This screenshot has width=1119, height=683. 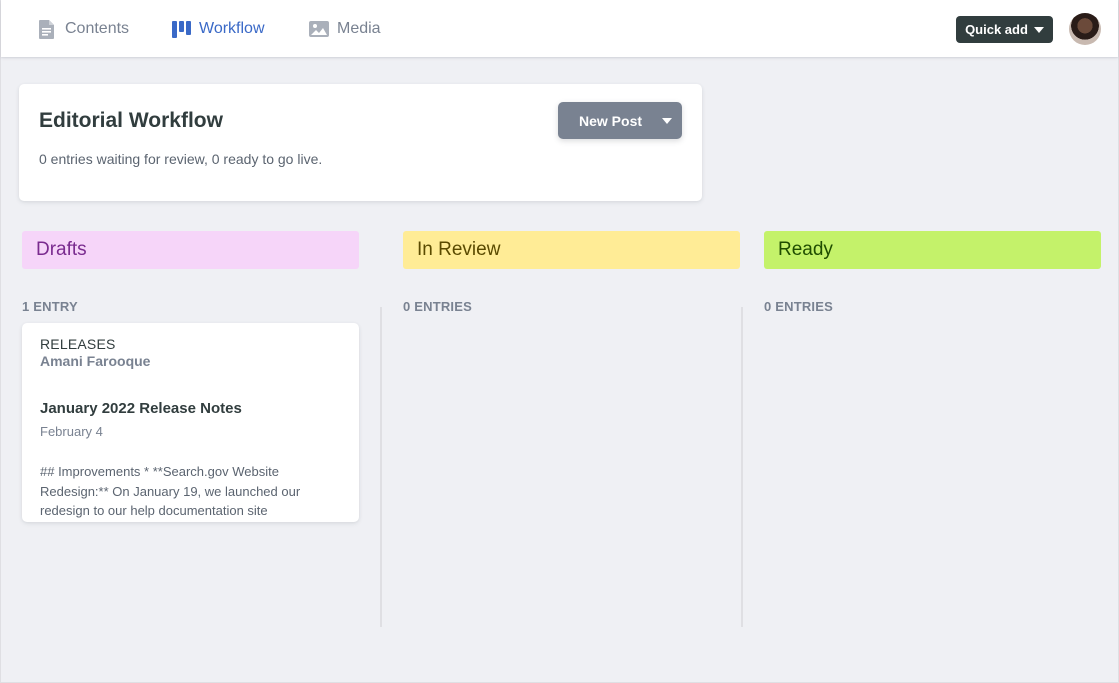 I want to click on column-header-ready: Ready, so click(x=932, y=250).